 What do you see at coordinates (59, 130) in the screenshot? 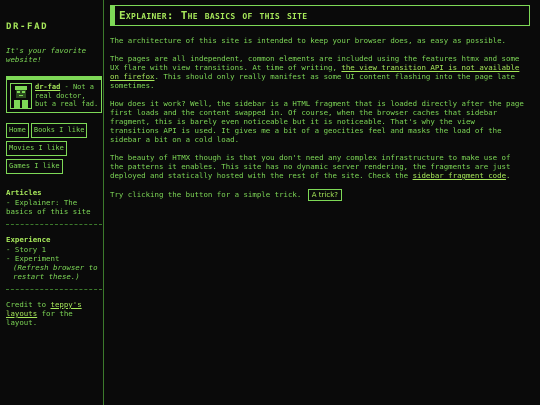
I see `nav-books-button: Books I like` at bounding box center [59, 130].